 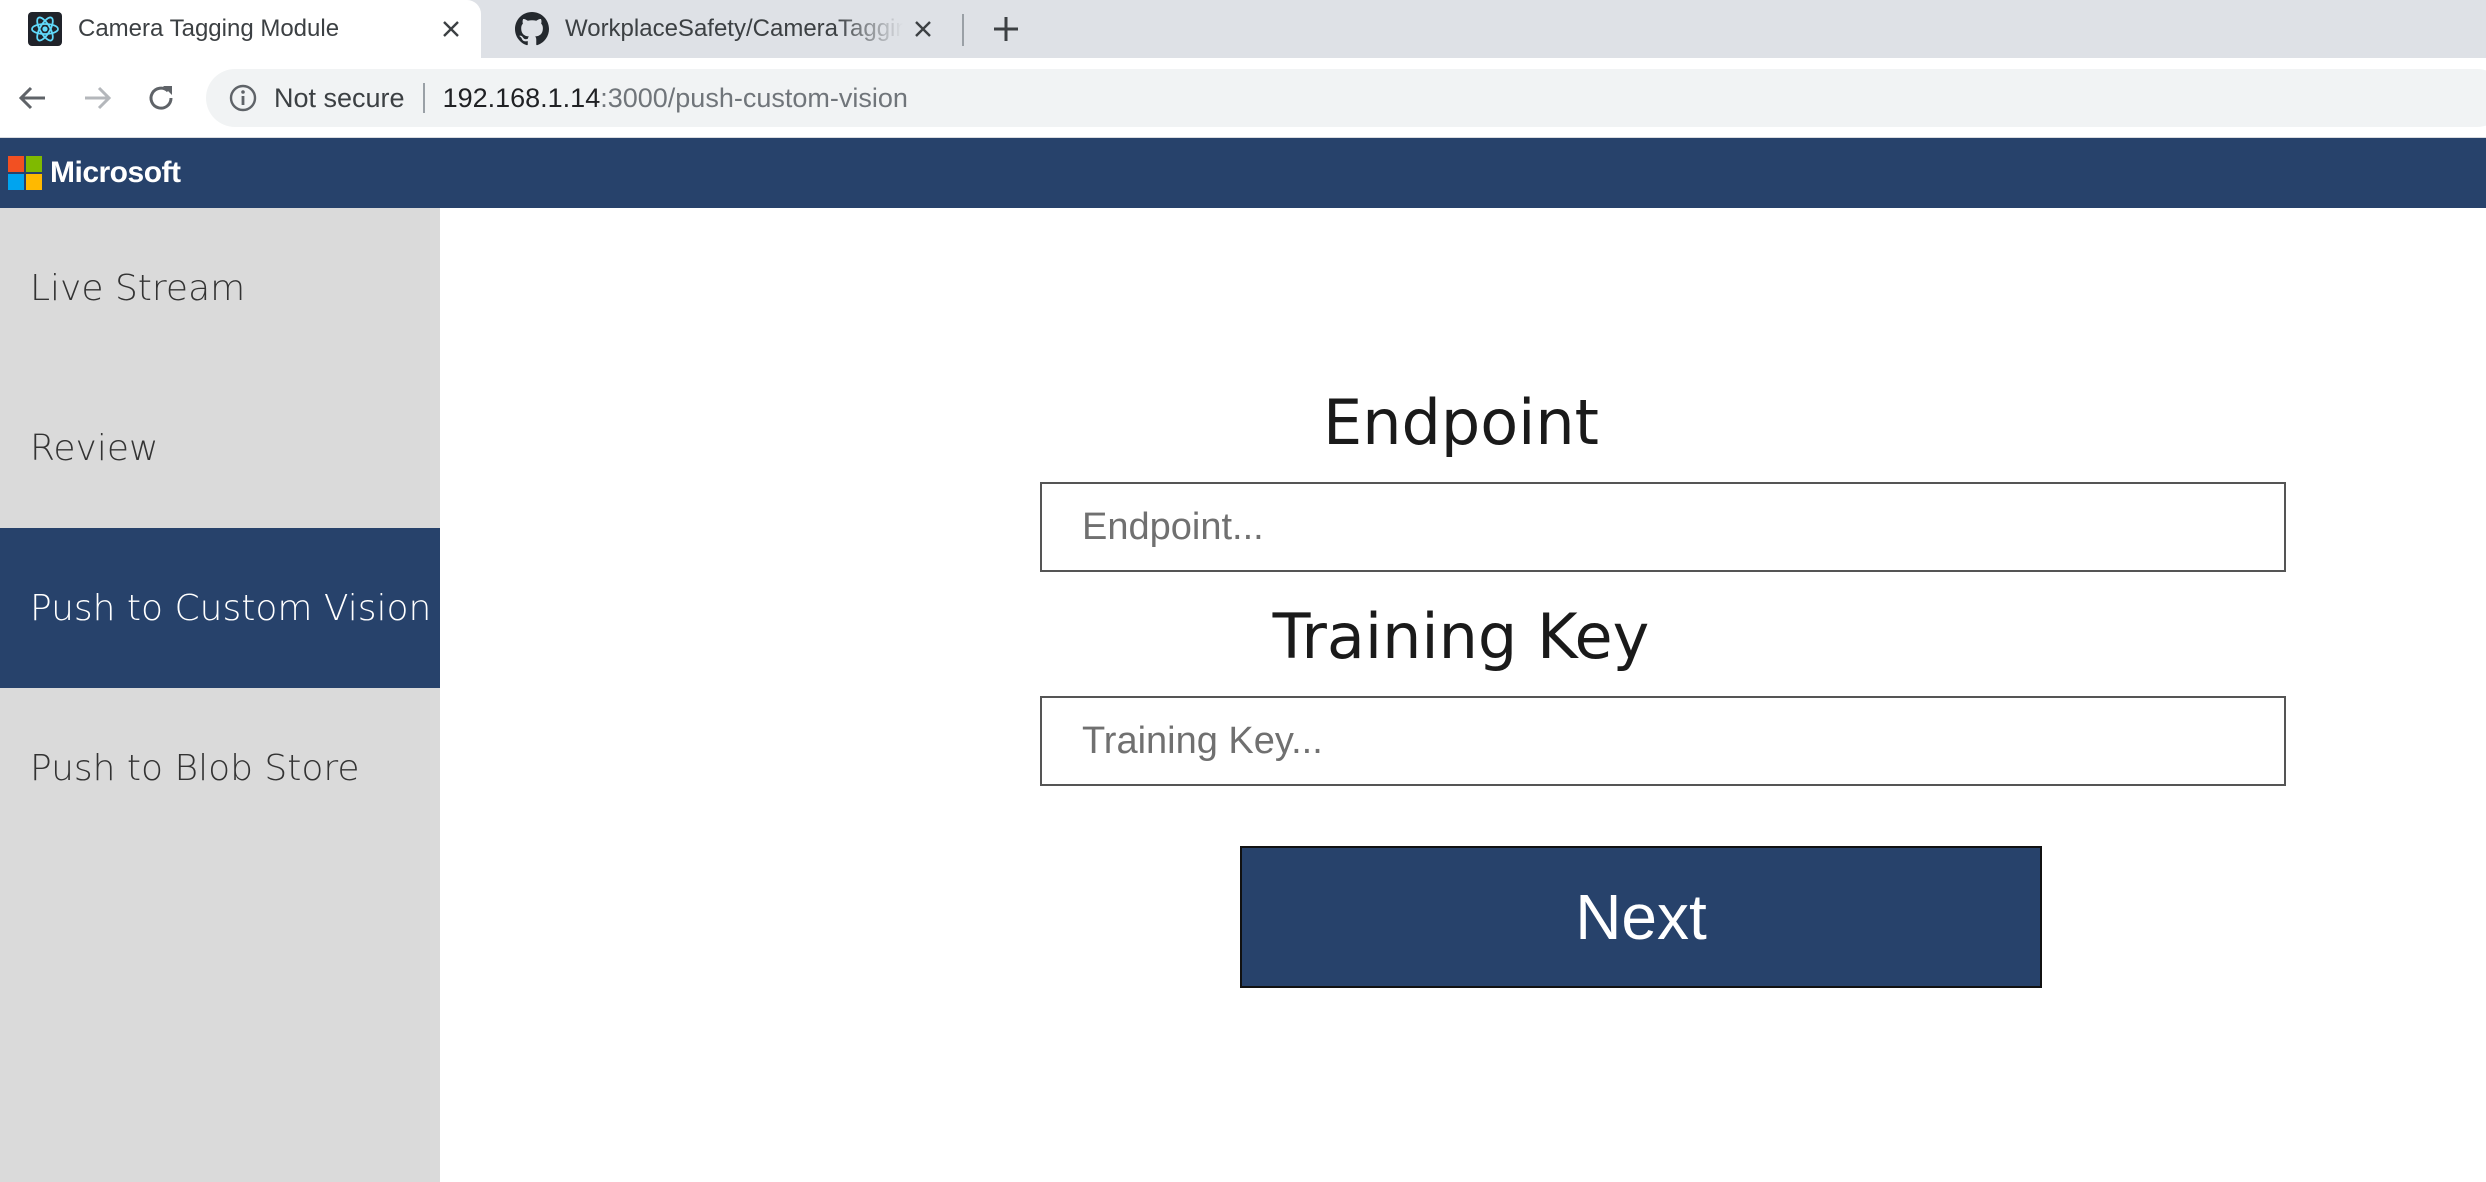 What do you see at coordinates (97, 98) in the screenshot?
I see `forward-arrow-icon` at bounding box center [97, 98].